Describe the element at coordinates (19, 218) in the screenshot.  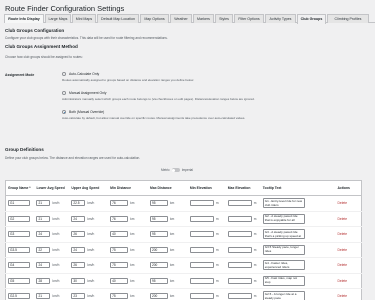
I see `group-name-input: G2` at that location.